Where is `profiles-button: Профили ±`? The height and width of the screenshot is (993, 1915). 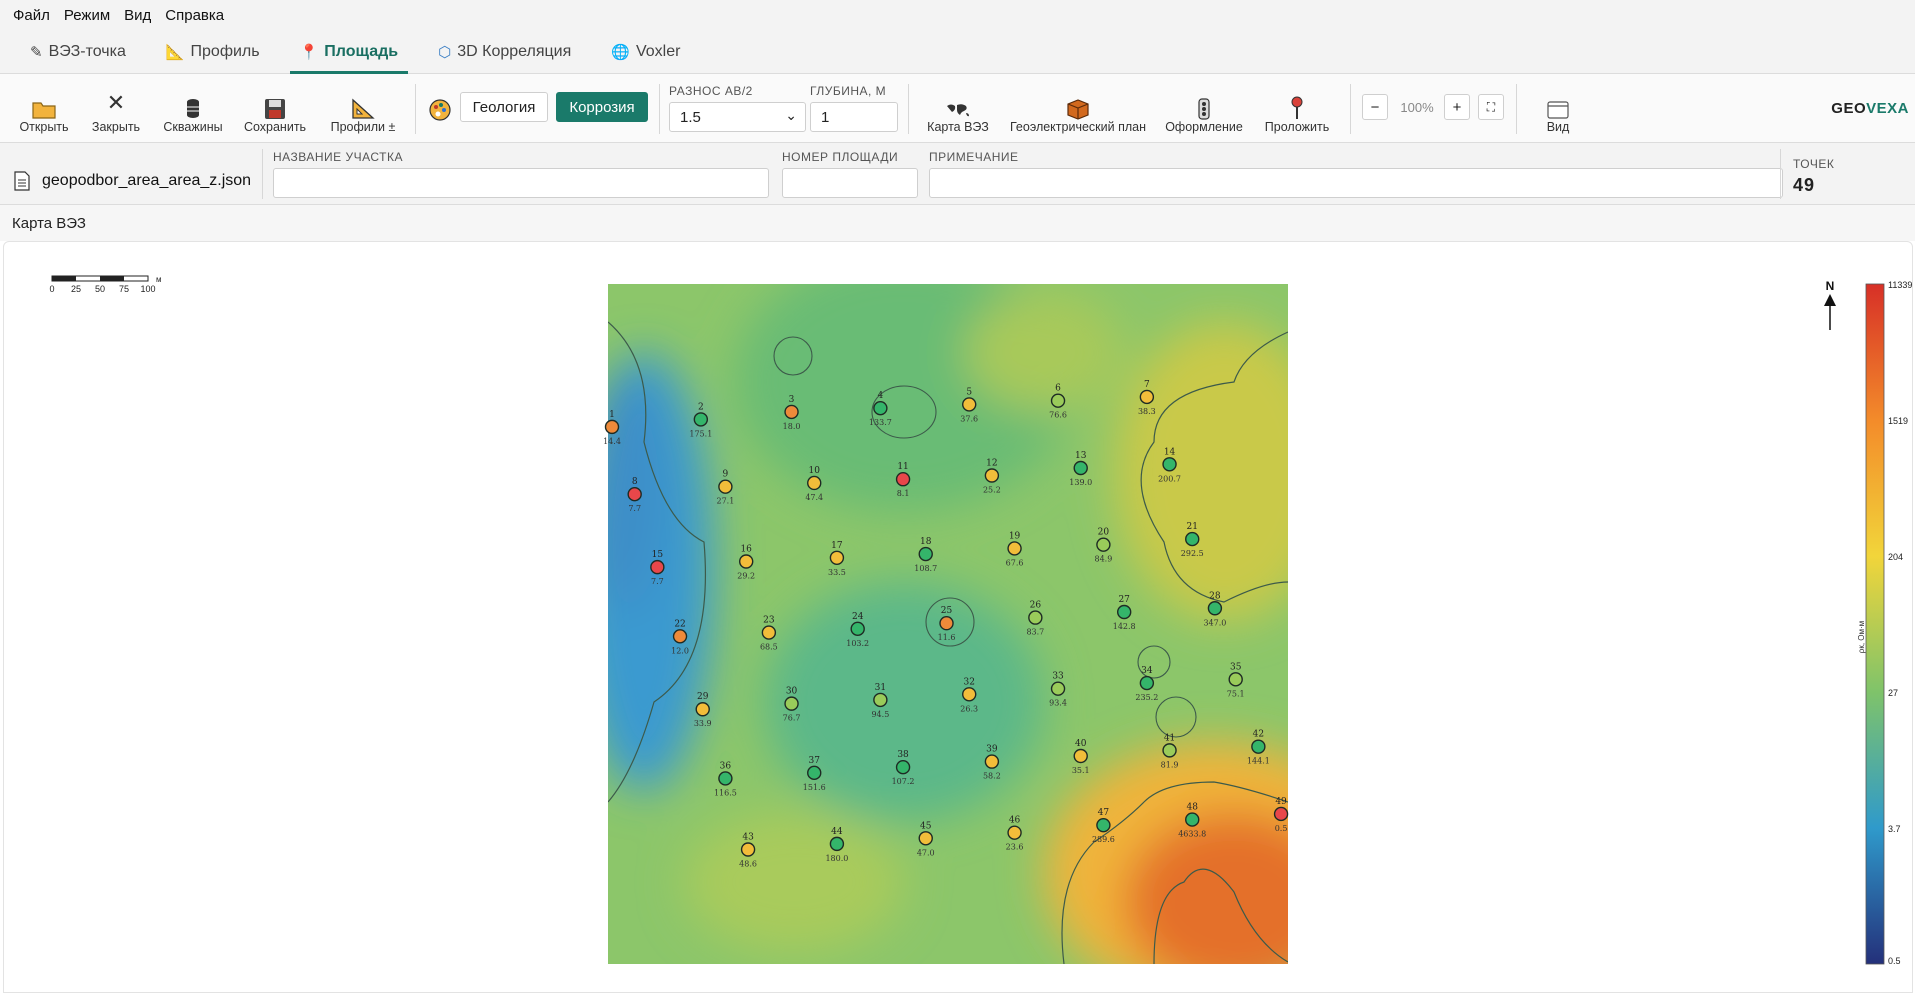 profiles-button: Профили ± is located at coordinates (363, 109).